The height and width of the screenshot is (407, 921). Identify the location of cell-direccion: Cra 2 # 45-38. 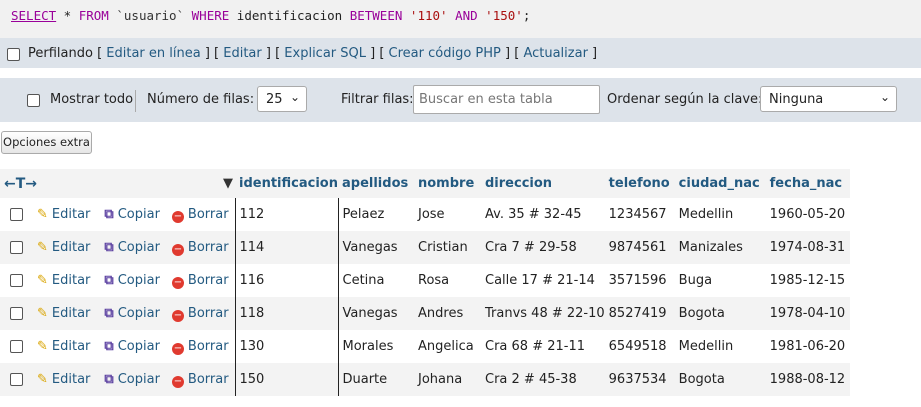
(543, 379).